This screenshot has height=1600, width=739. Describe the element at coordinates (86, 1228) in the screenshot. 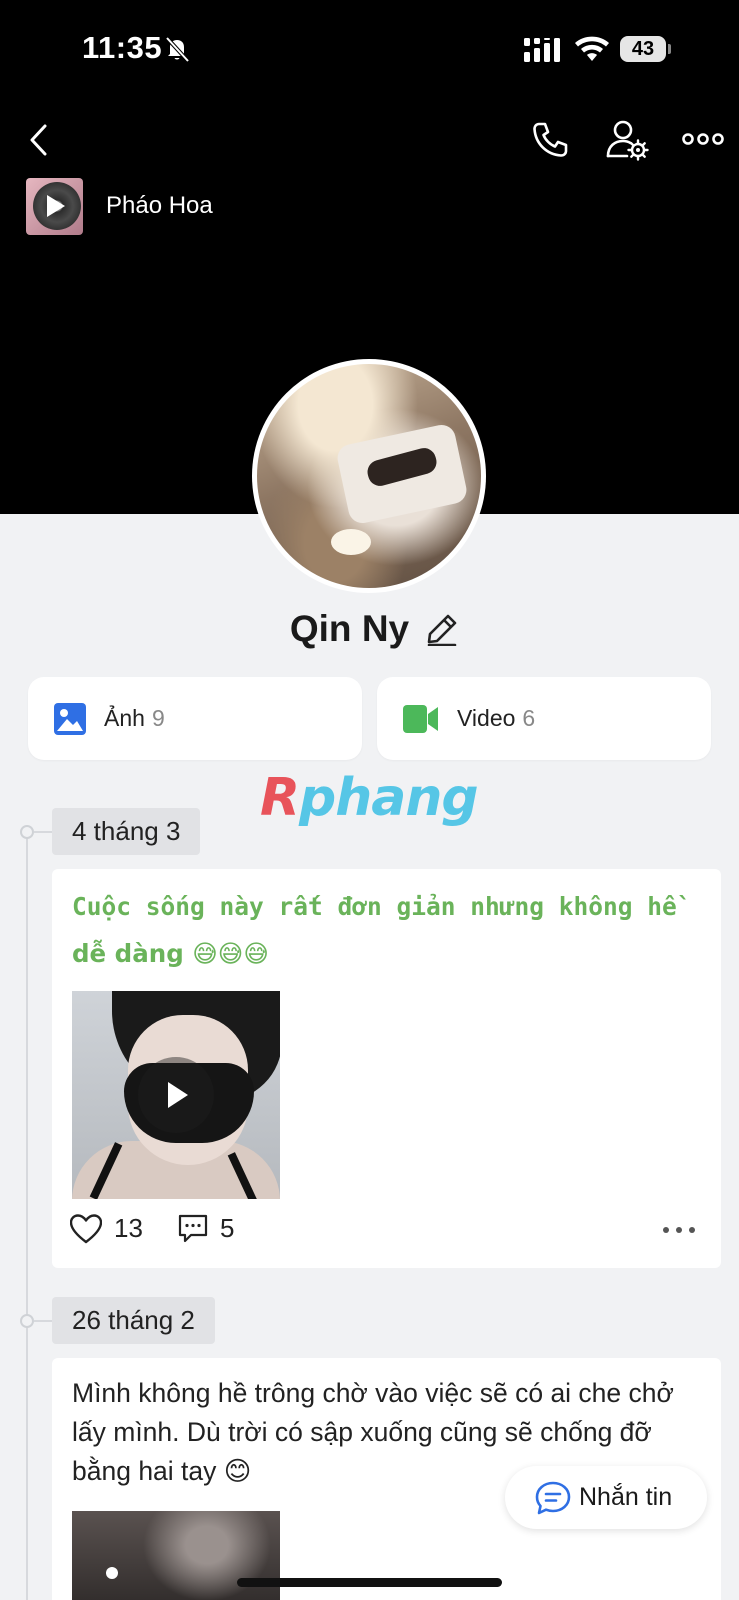

I see `heart-icon` at that location.